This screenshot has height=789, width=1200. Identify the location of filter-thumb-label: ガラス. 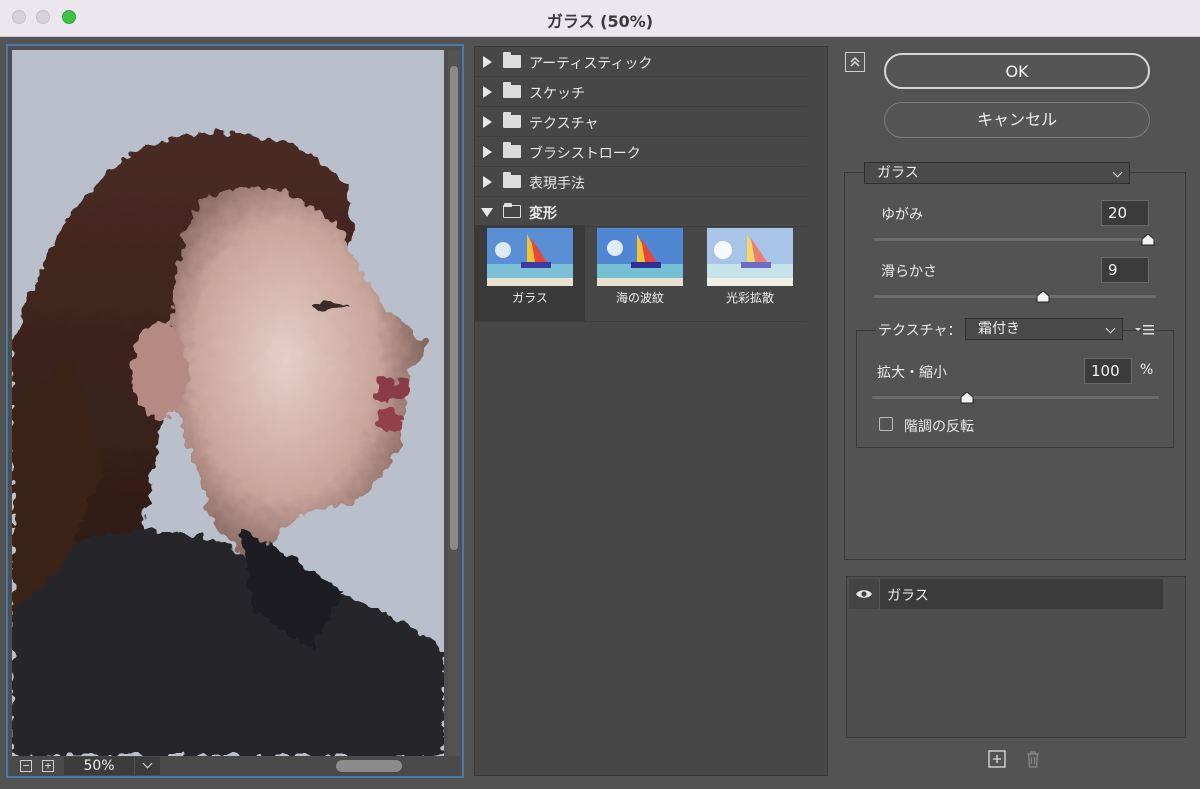
(530, 298).